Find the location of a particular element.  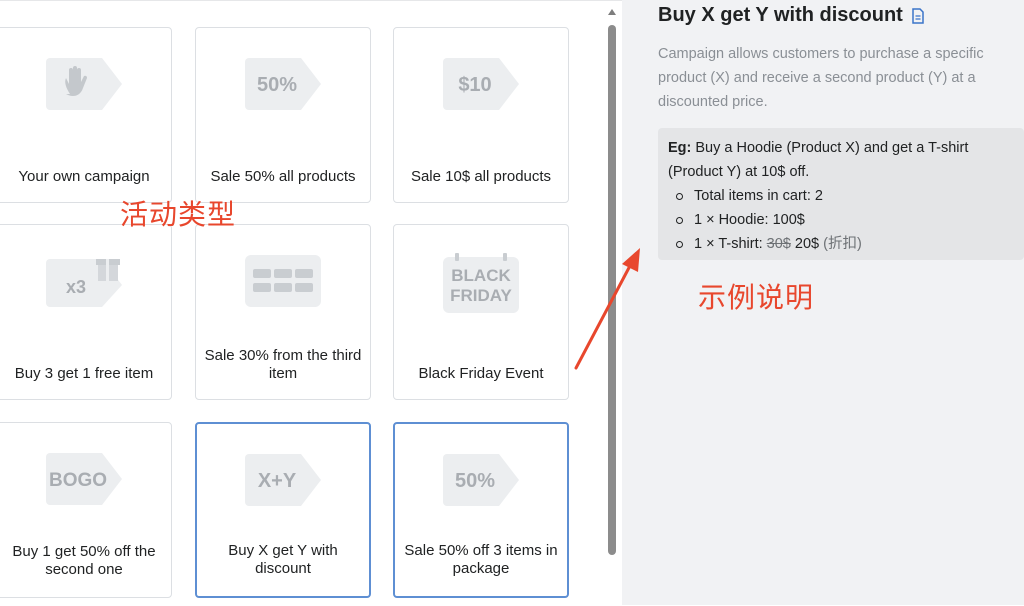

example-item-total: Total items in cart: 2 is located at coordinates (758, 196).